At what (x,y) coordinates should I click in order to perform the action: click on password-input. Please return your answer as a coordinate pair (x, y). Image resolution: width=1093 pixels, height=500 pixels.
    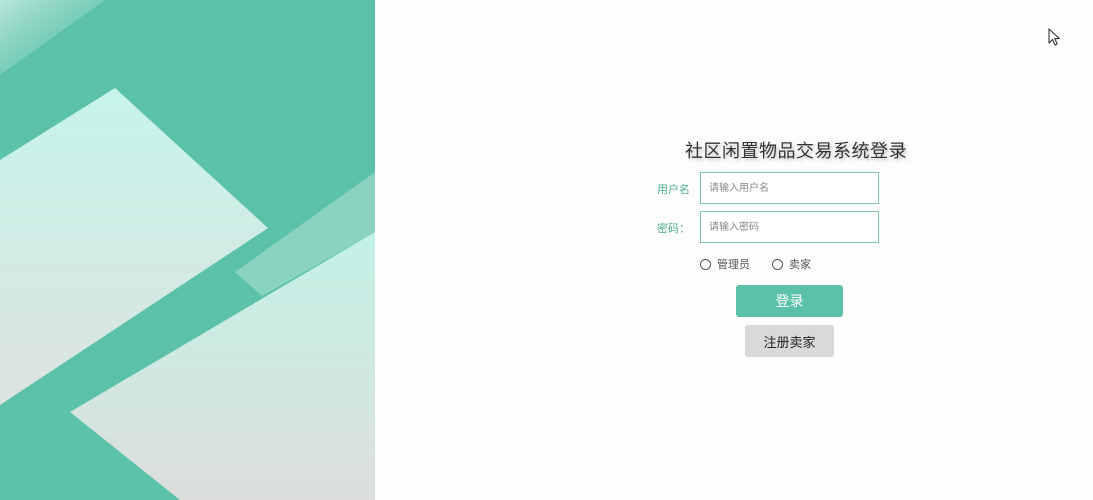
    Looking at the image, I should click on (789, 227).